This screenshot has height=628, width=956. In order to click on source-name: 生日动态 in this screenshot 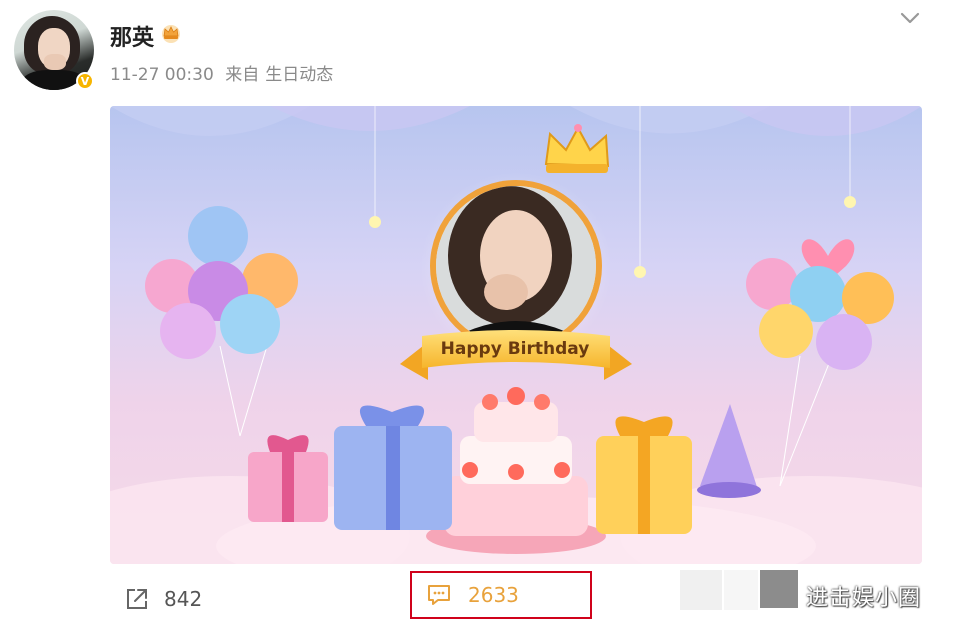, I will do `click(299, 75)`.